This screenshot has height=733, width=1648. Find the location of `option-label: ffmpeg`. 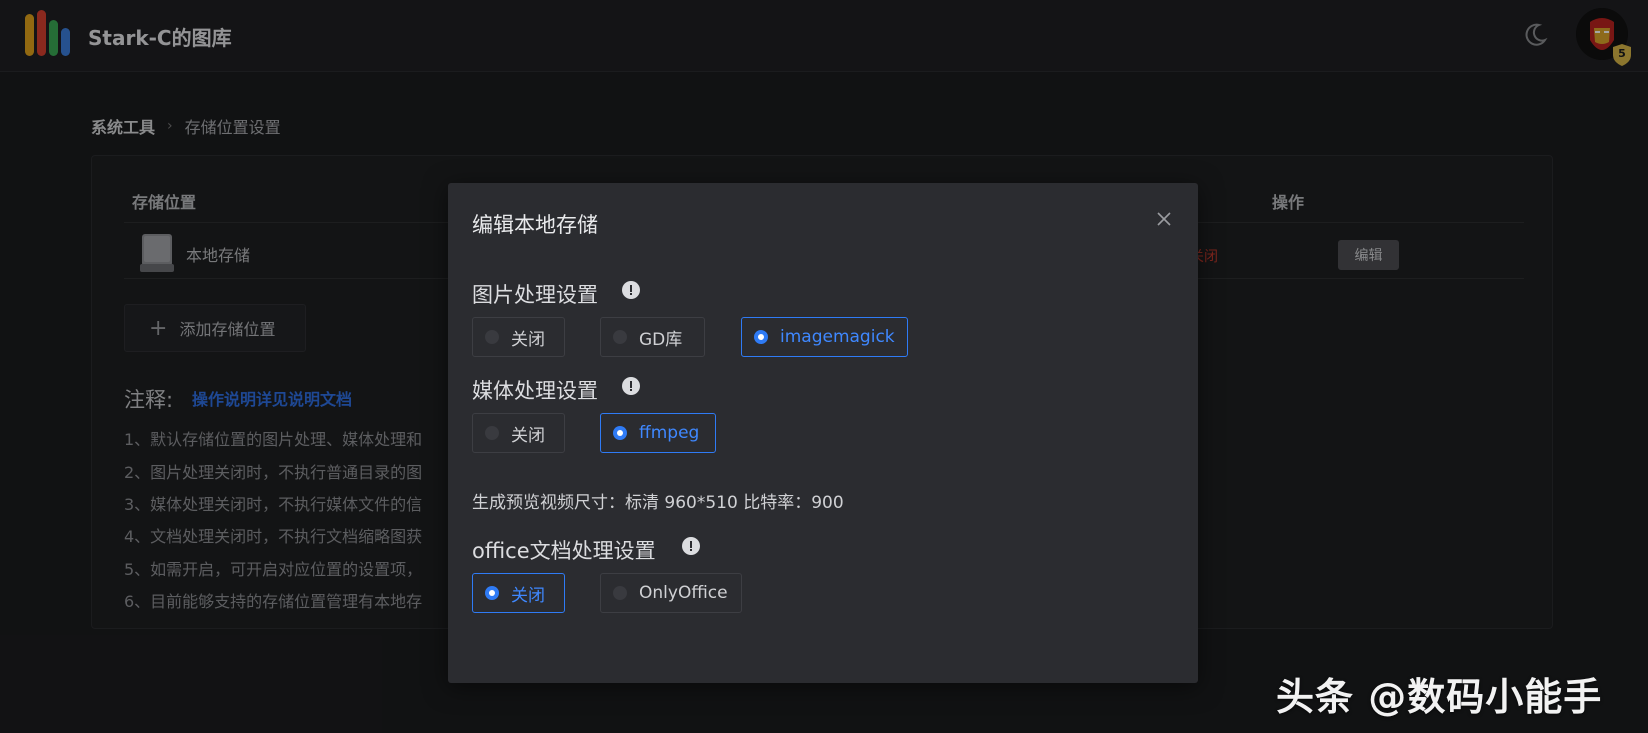

option-label: ffmpeg is located at coordinates (669, 433).